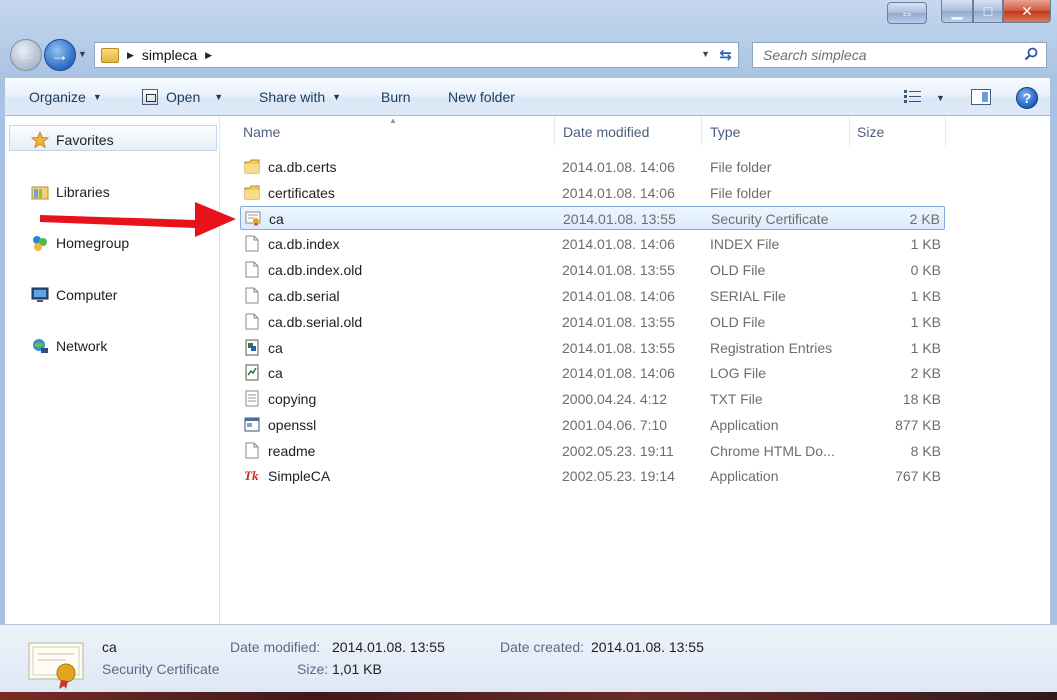  Describe the element at coordinates (261, 132) in the screenshot. I see `column-name: Name` at that location.